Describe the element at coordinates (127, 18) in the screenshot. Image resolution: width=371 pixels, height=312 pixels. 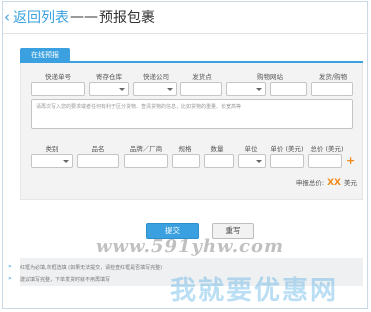
I see `page-title: 预报包裹` at that location.